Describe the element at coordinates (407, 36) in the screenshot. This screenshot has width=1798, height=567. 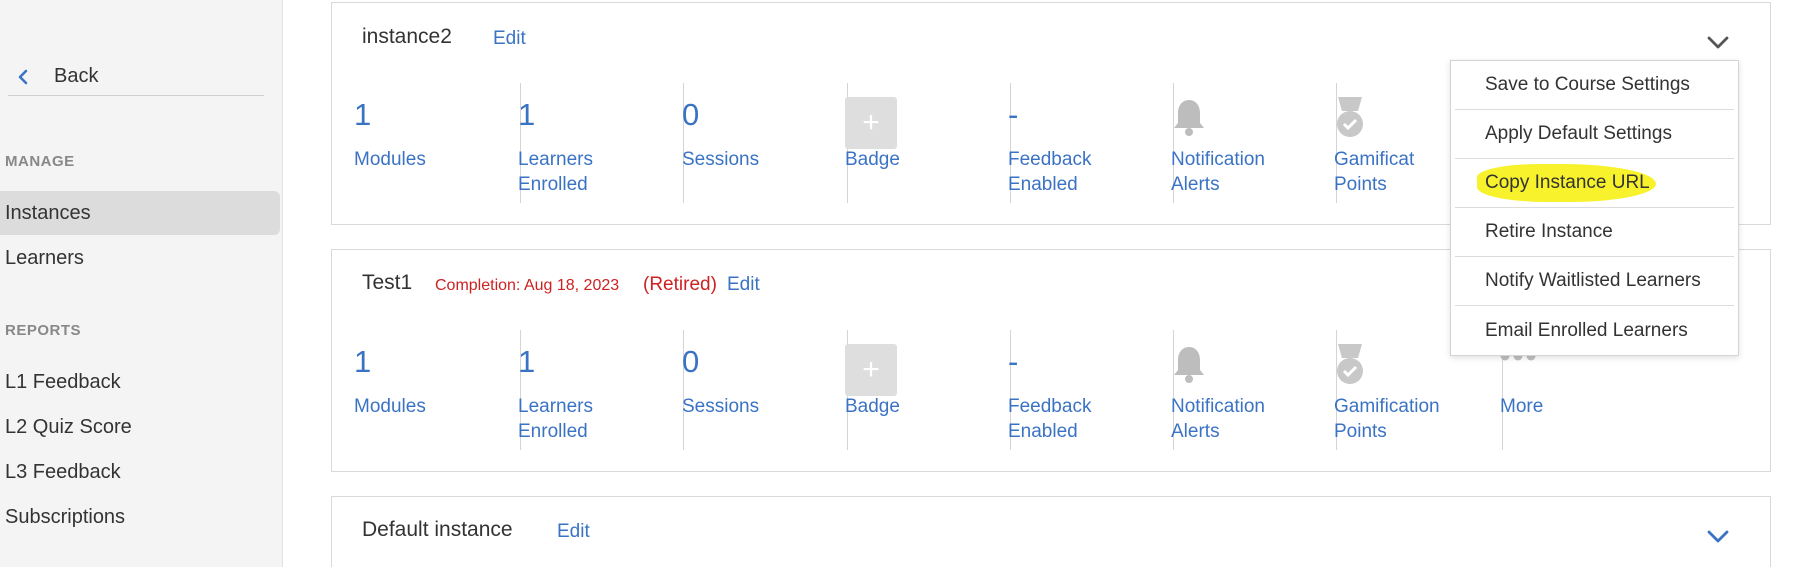
I see `instance-title: instance2` at that location.